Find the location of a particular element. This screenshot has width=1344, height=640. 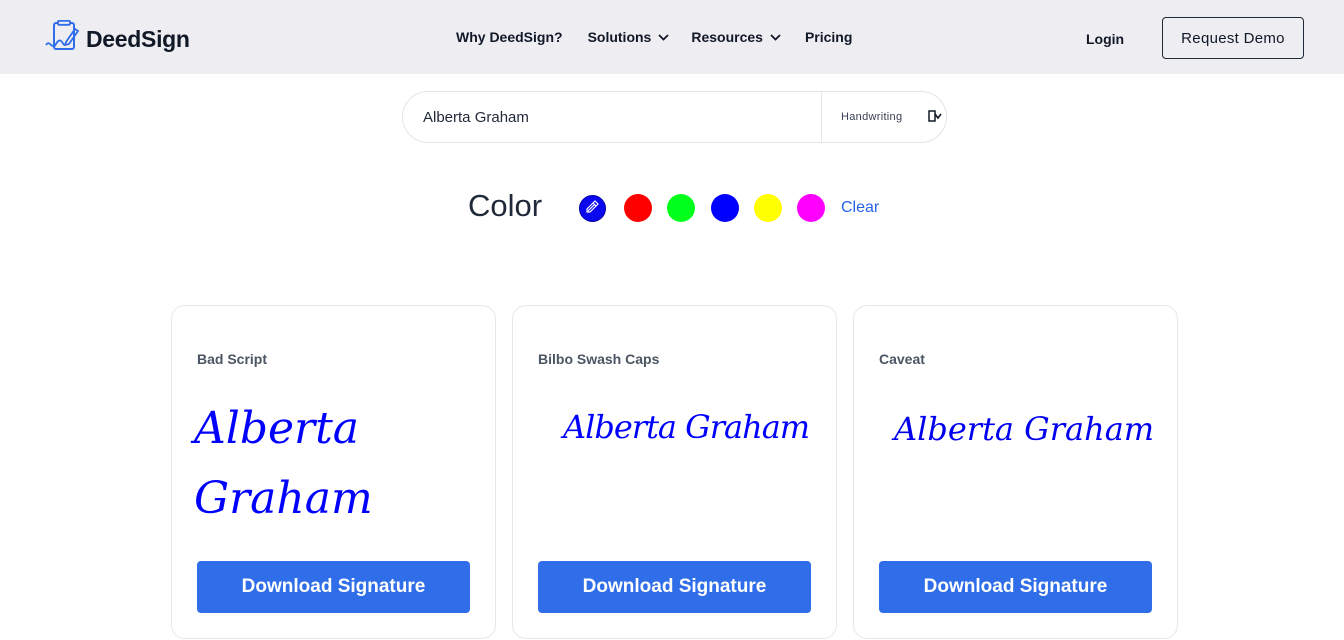

signed-document-icon is located at coordinates (63, 39).